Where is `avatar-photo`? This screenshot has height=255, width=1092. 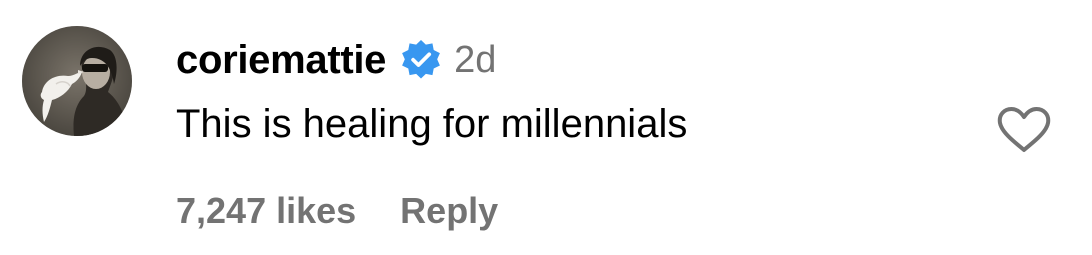 avatar-photo is located at coordinates (77, 81).